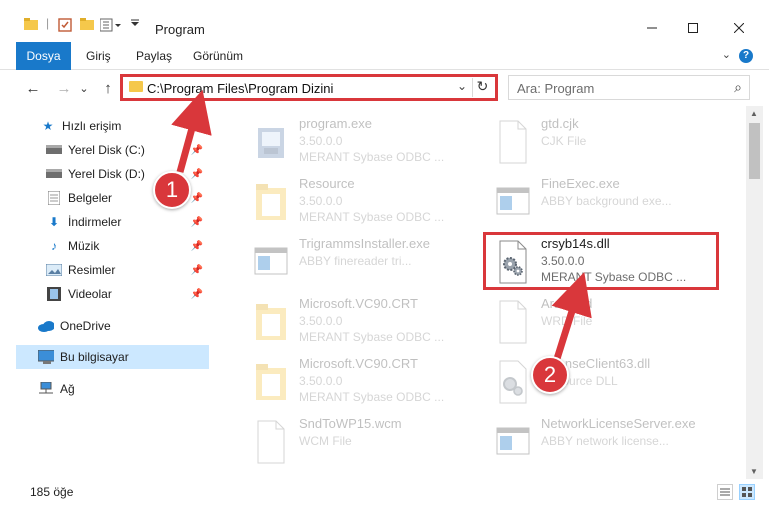 The image size is (769, 510). What do you see at coordinates (191, 131) in the screenshot?
I see `arrow-to-address-bar` at bounding box center [191, 131].